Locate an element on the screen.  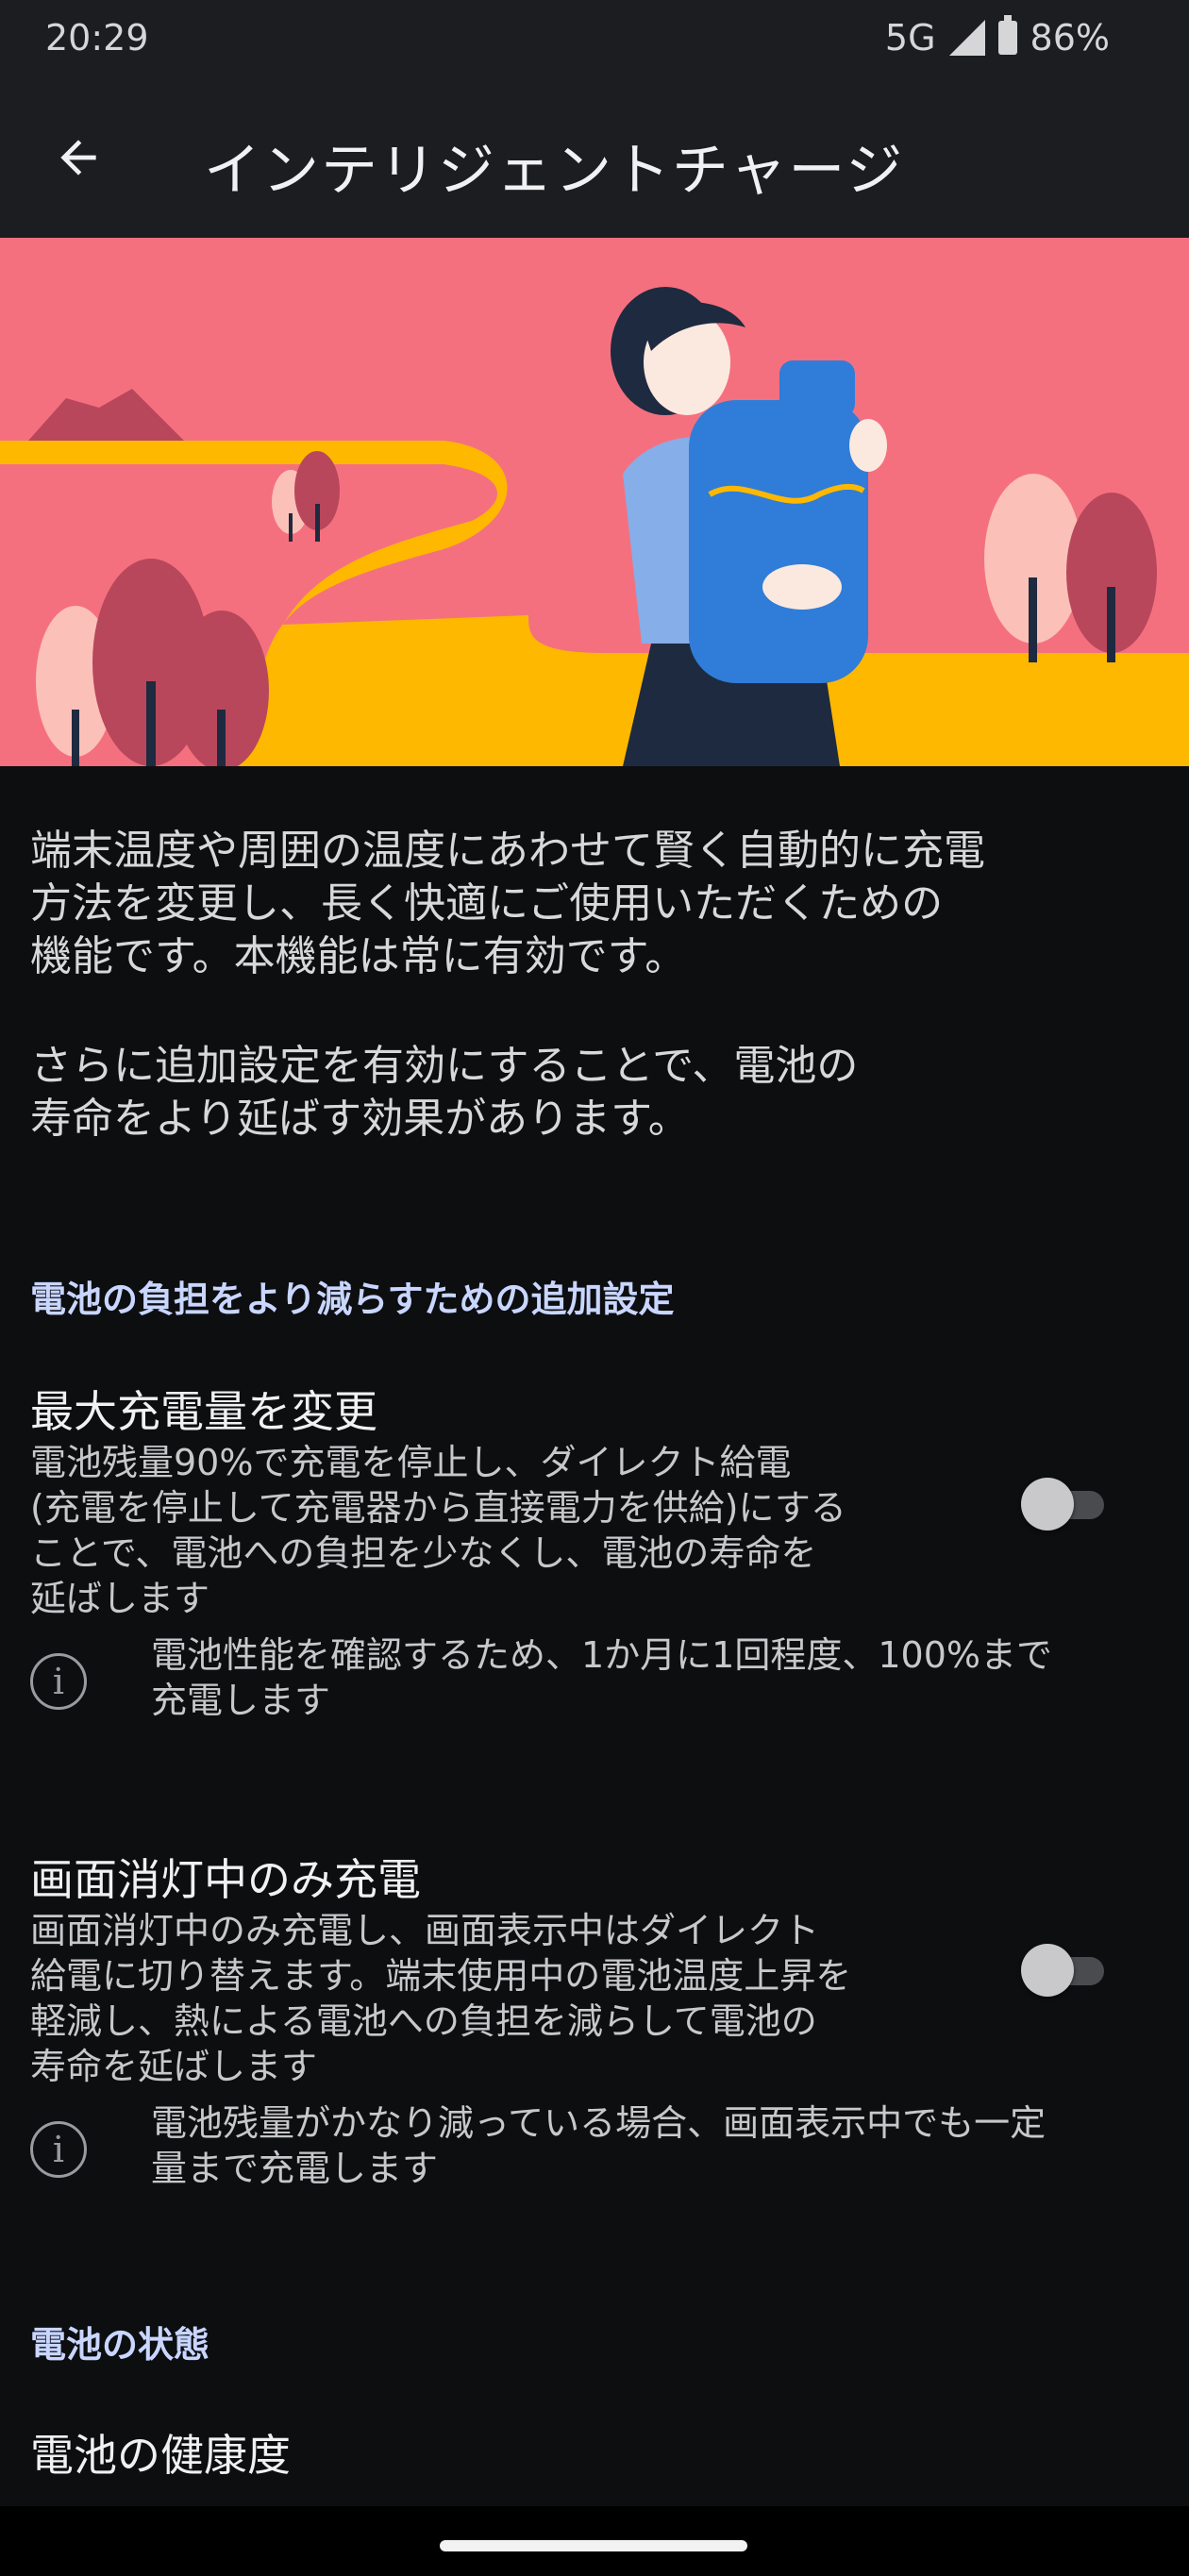
section-header-battery-status: 電池の状態 is located at coordinates (120, 2345).